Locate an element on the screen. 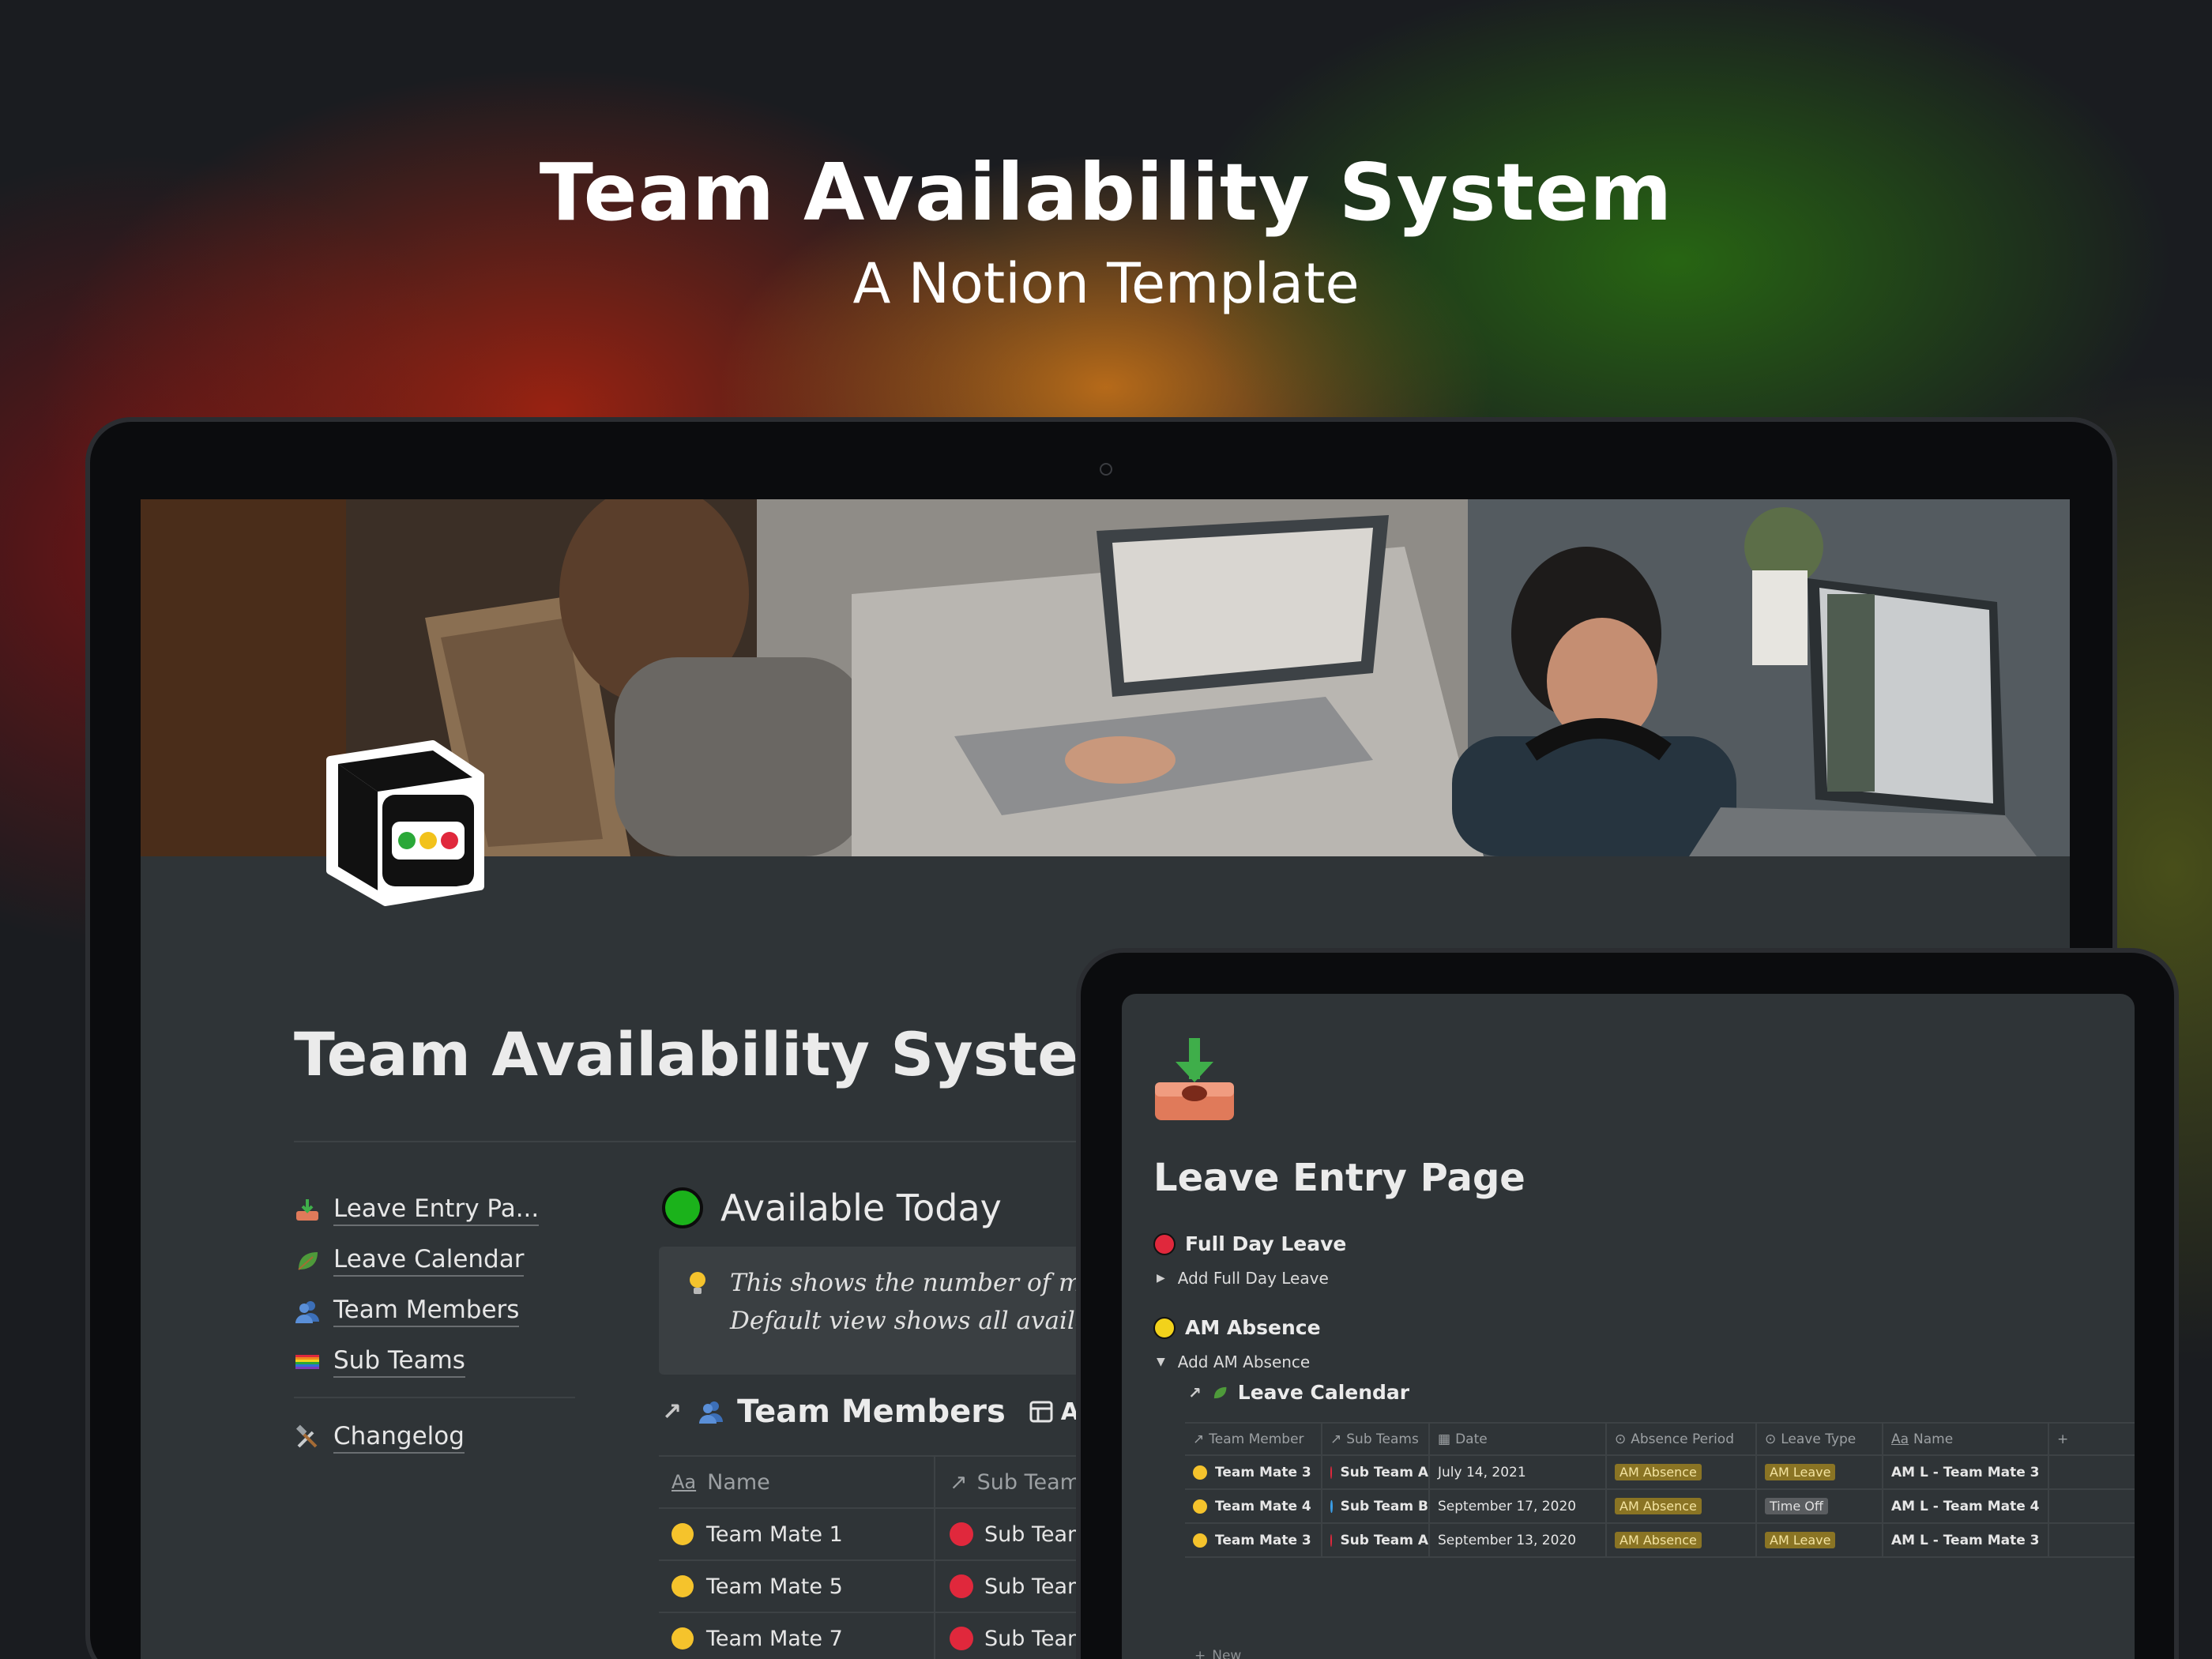 This screenshot has width=2212, height=1659. camera is located at coordinates (1106, 470).